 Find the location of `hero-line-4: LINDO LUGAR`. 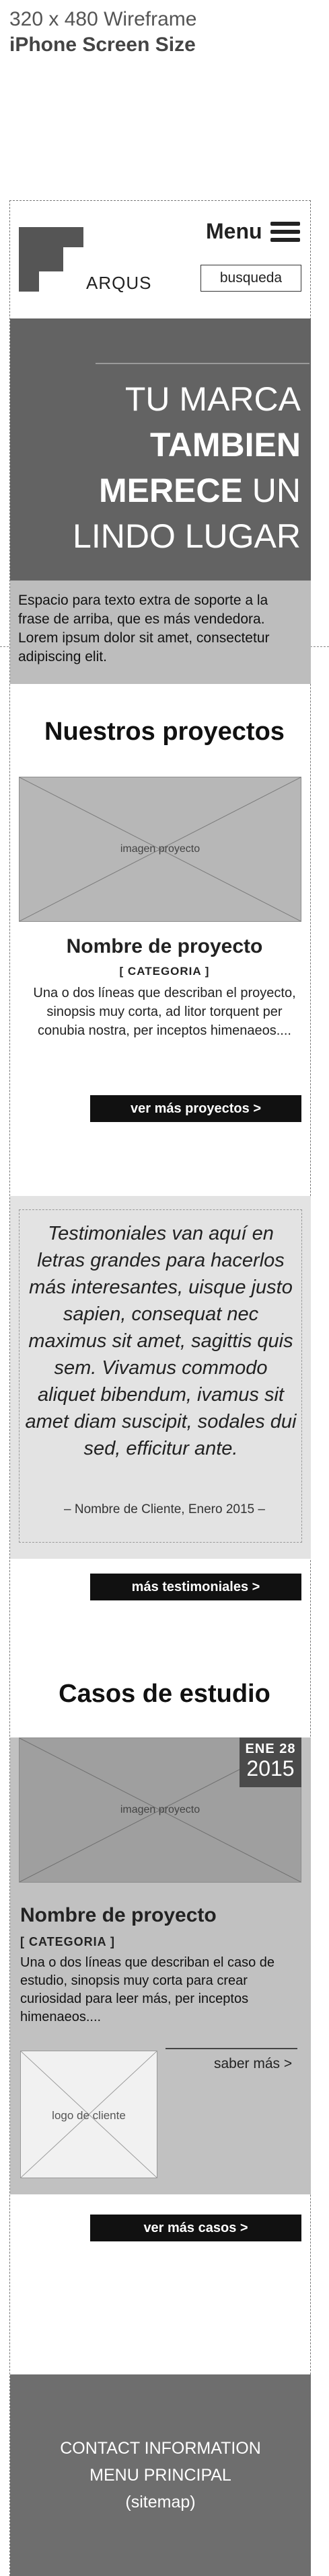

hero-line-4: LINDO LUGAR is located at coordinates (187, 536).